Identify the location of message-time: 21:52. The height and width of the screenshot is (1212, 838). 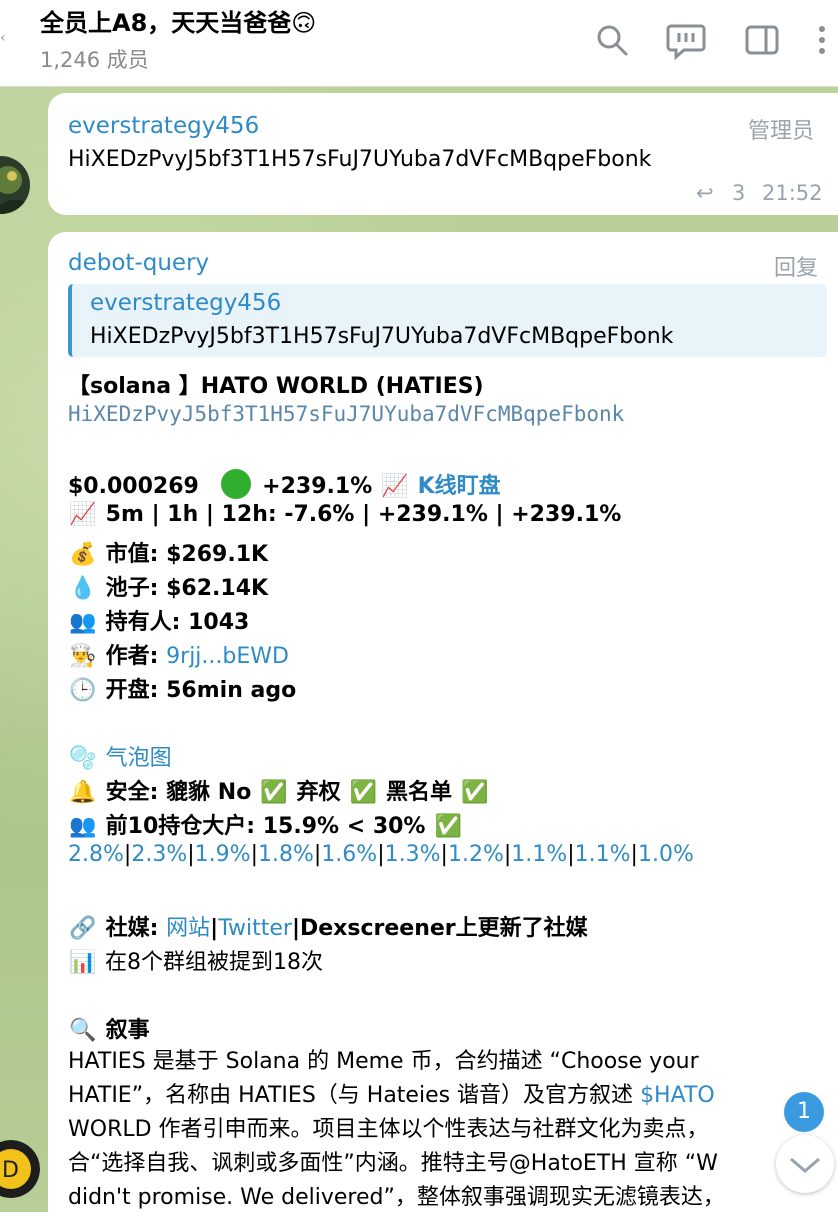
(792, 193).